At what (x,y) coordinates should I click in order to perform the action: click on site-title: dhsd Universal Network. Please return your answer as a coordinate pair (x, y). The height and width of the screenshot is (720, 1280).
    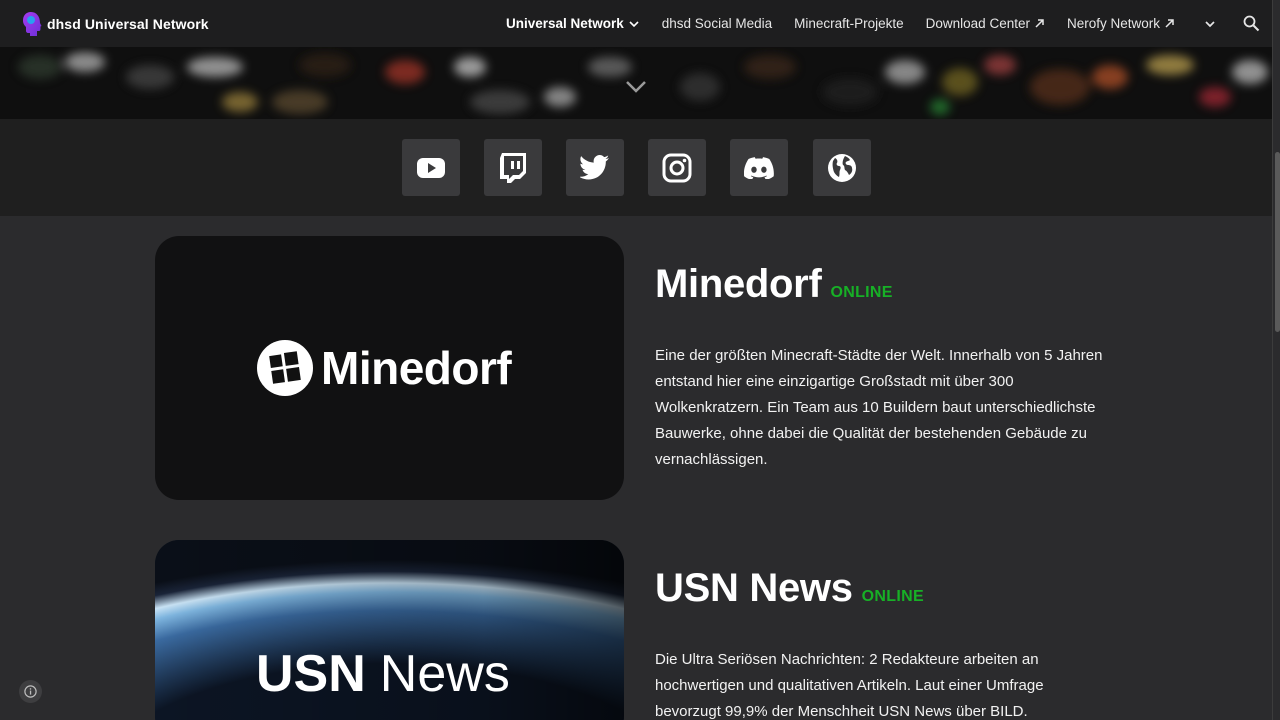
    Looking at the image, I should click on (128, 24).